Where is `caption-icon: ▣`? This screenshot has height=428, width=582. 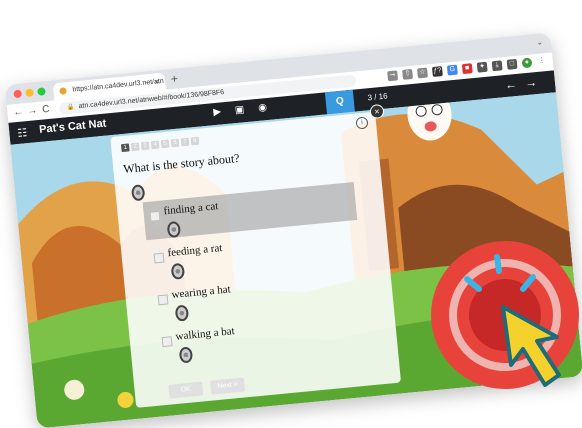
caption-icon: ▣ is located at coordinates (239, 110).